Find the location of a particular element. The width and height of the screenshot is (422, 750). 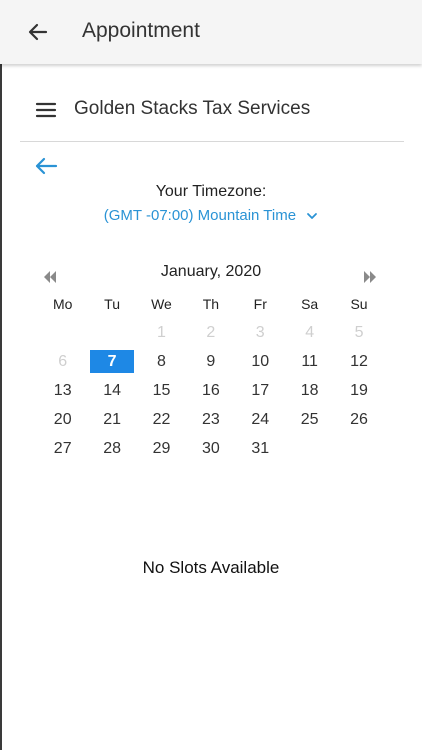

calendar-day: 18 is located at coordinates (309, 391).